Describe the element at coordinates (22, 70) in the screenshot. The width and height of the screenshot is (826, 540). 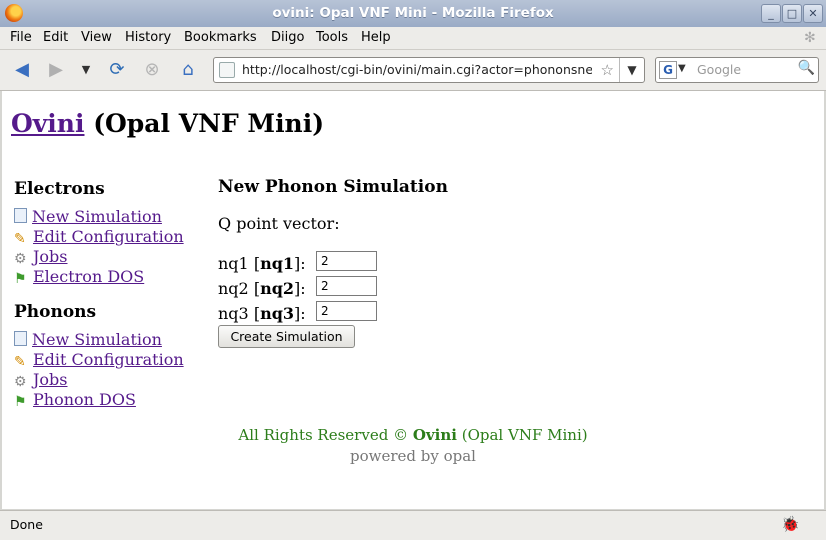
I see `back-arrow-icon: ◀` at that location.